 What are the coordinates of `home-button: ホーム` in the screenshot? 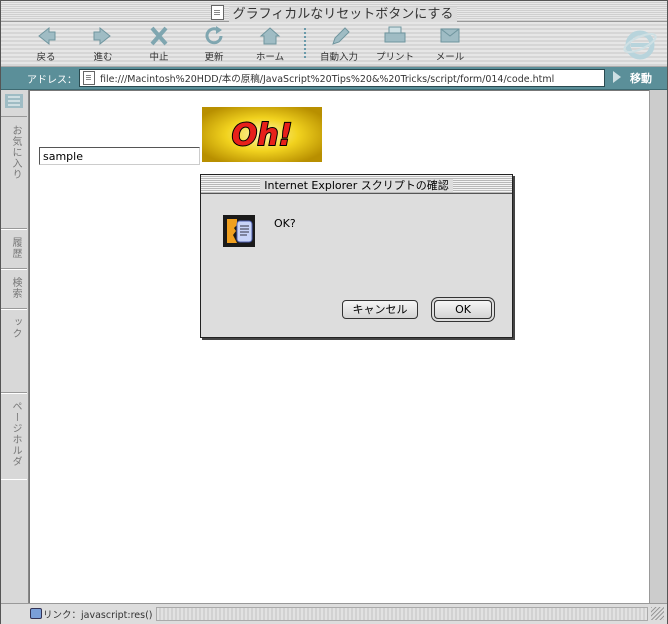 It's located at (270, 44).